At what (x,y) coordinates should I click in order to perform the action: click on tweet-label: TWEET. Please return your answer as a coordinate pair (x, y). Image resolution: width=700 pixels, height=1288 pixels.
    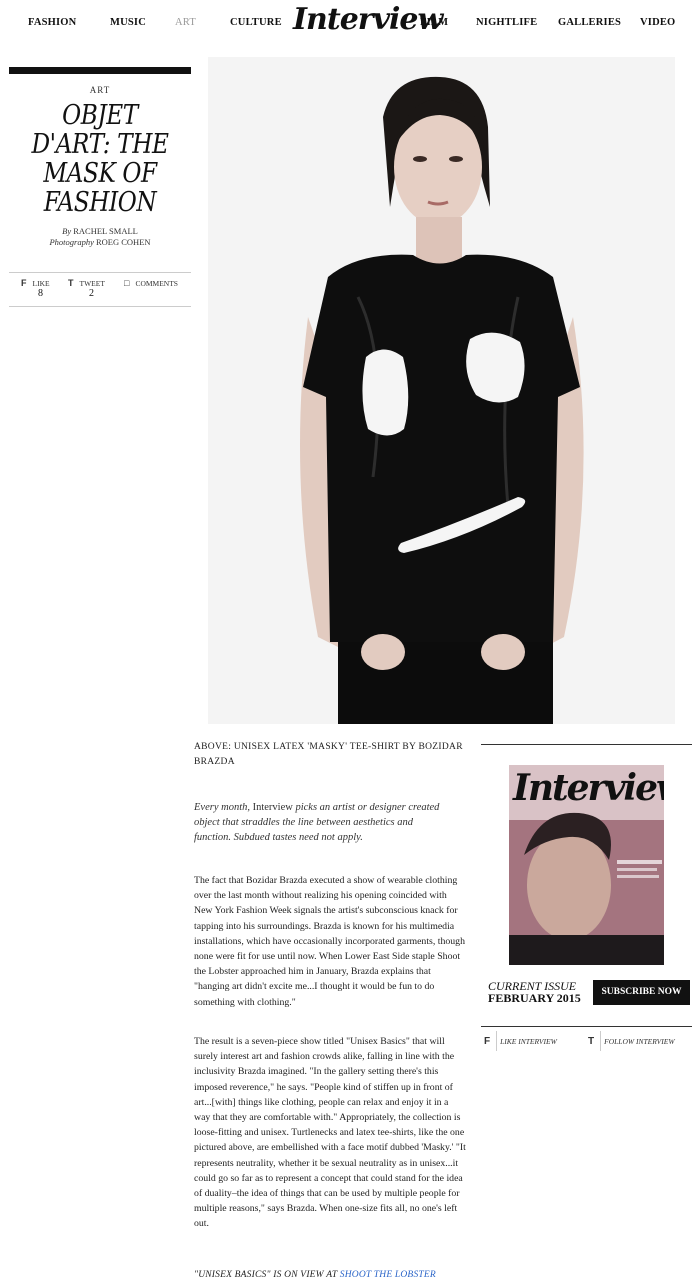
    Looking at the image, I should click on (92, 283).